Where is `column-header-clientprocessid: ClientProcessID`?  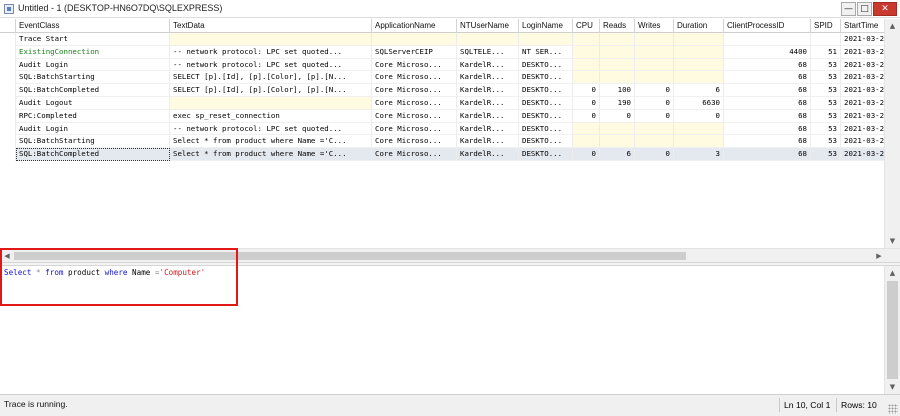
column-header-clientprocessid: ClientProcessID is located at coordinates (767, 26).